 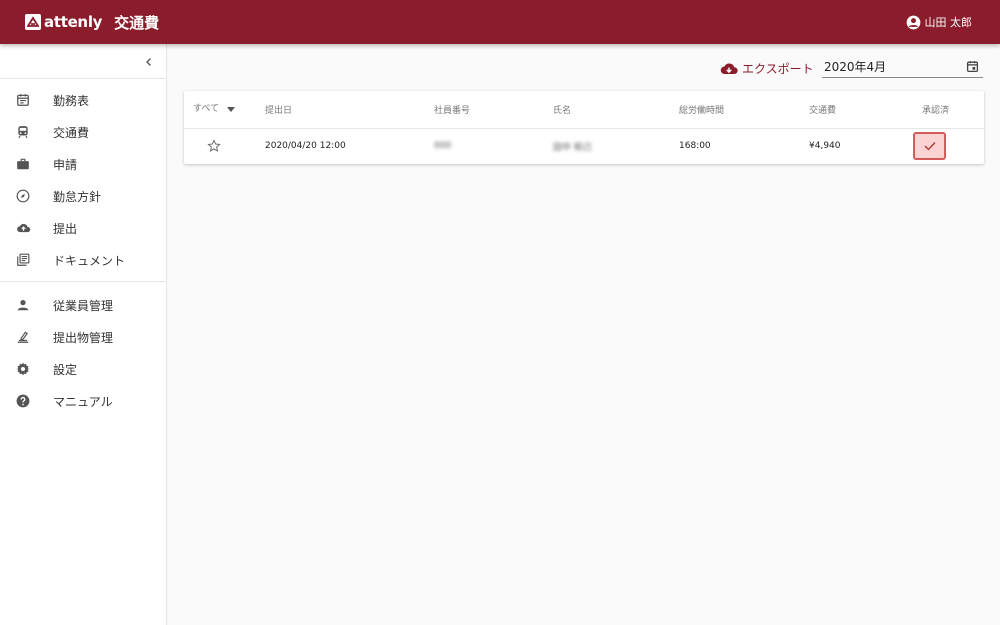 What do you see at coordinates (23, 196) in the screenshot?
I see `compass-icon` at bounding box center [23, 196].